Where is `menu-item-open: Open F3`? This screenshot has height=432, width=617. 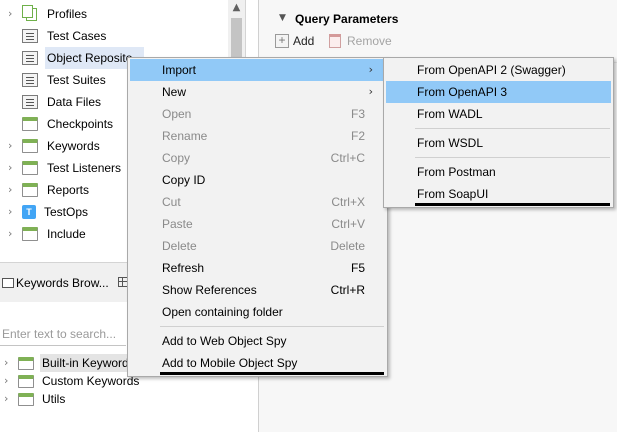
menu-item-open: Open F3 is located at coordinates (257, 114).